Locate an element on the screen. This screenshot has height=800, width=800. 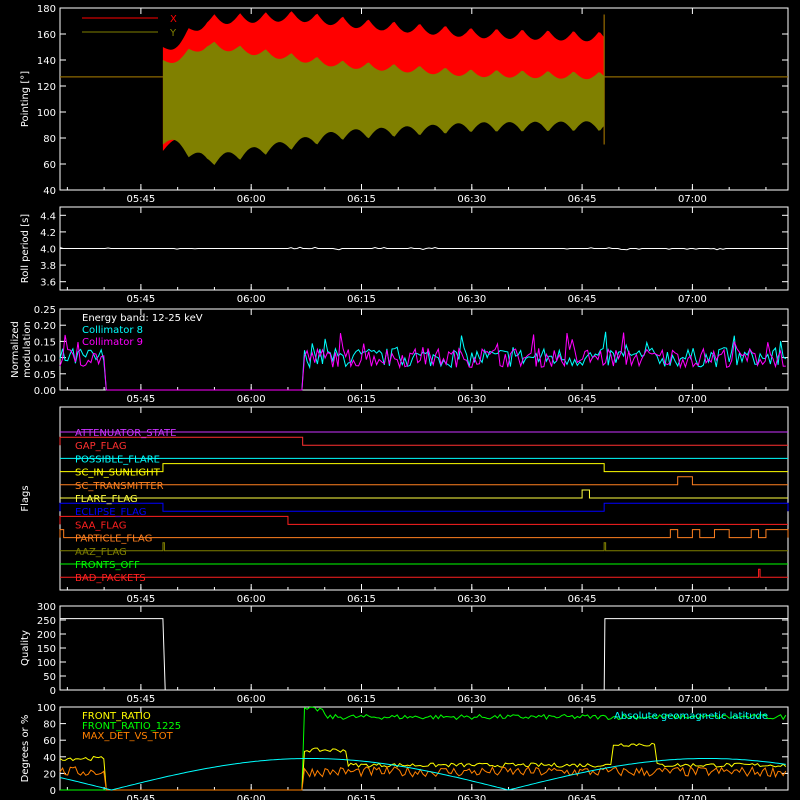
pointing-ytick-label: 160 is located at coordinates (46, 35).